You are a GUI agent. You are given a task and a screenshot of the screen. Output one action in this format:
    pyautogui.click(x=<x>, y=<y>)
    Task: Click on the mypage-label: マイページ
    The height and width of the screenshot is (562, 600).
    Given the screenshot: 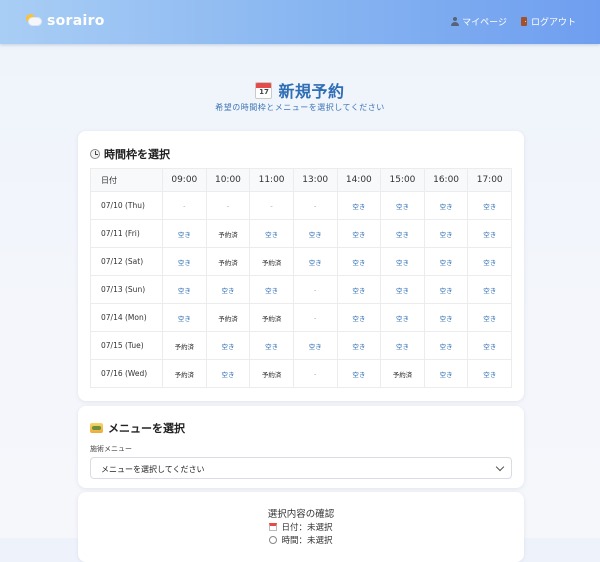 What is the action you would take?
    pyautogui.click(x=484, y=23)
    